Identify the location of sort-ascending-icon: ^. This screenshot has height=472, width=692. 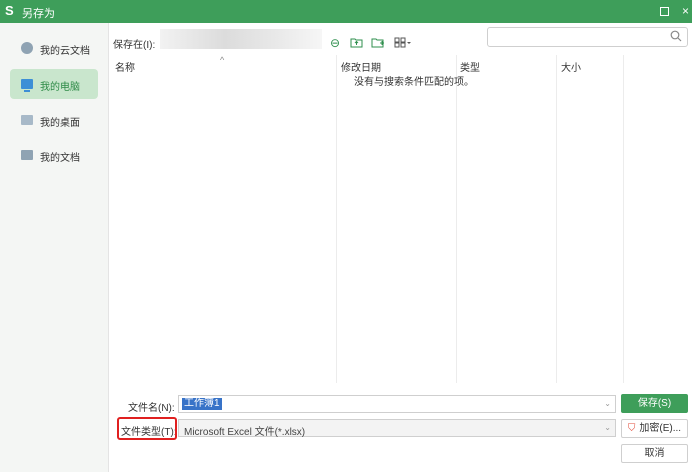
(222, 60).